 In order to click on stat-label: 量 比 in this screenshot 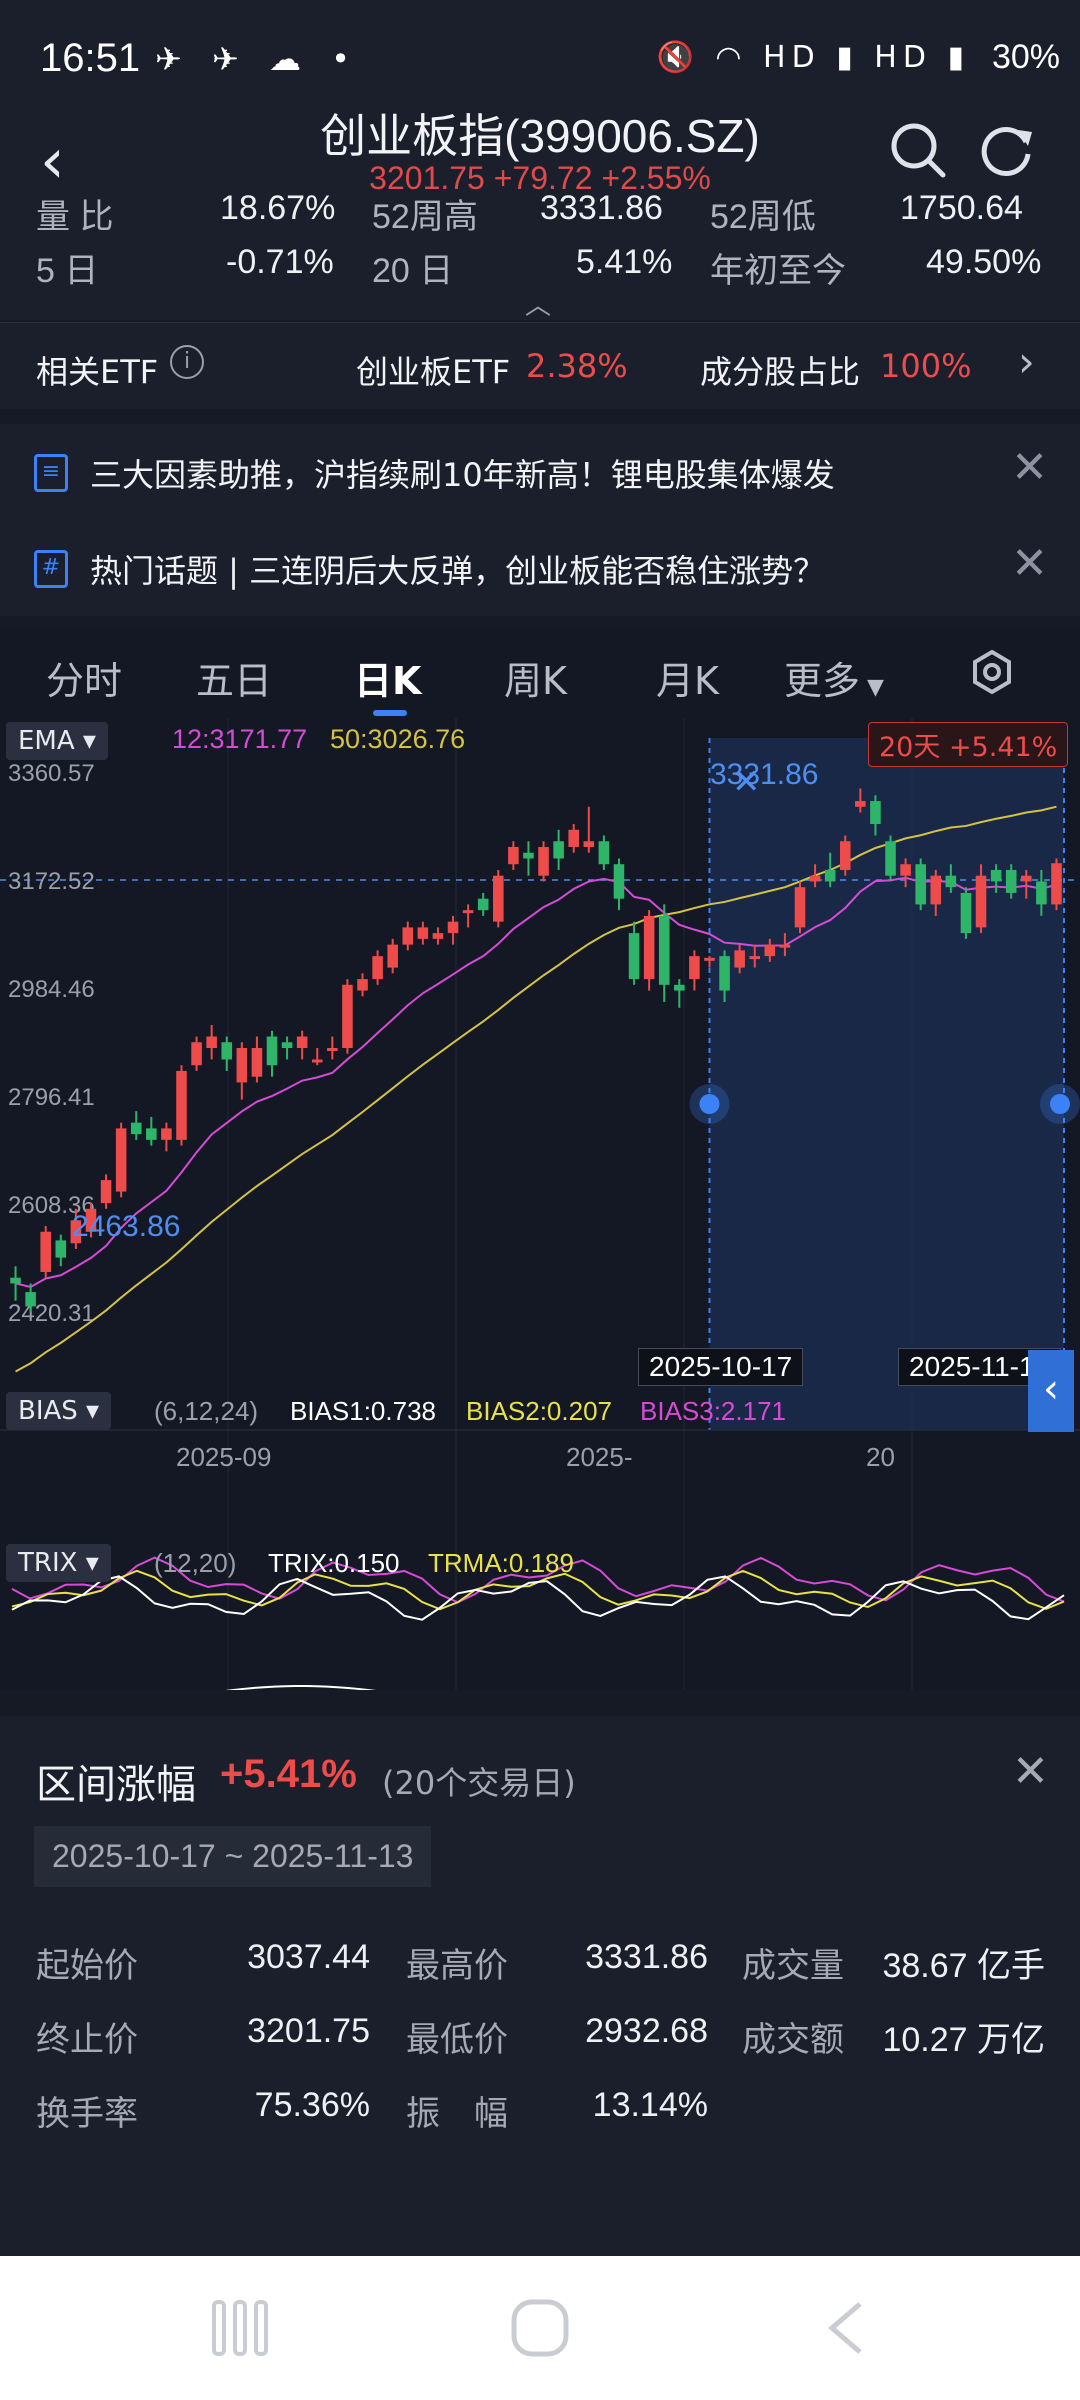, I will do `click(75, 217)`.